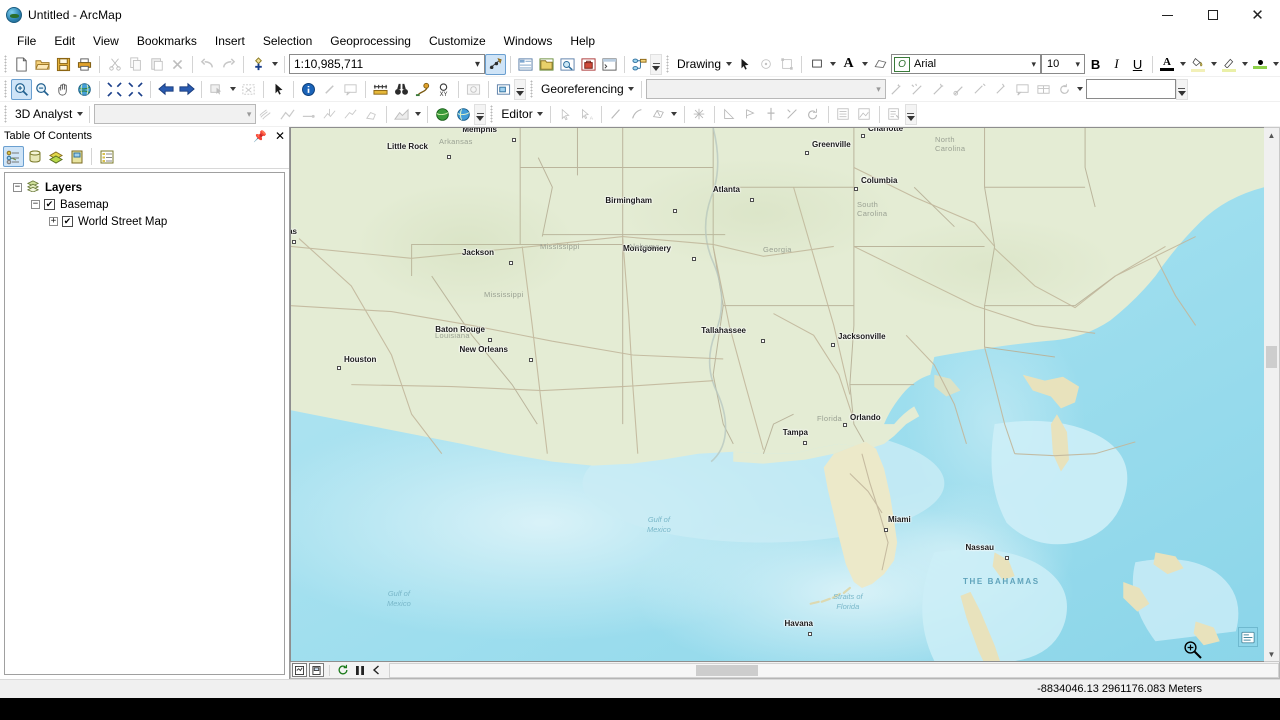  Describe the element at coordinates (401, 89) in the screenshot. I see `find-binoculars-icon` at that location.